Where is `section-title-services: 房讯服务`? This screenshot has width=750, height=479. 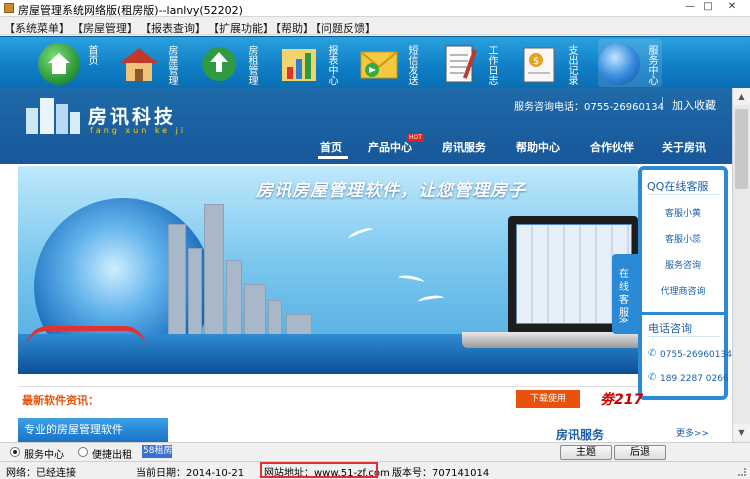 section-title-services: 房讯服务 is located at coordinates (580, 435).